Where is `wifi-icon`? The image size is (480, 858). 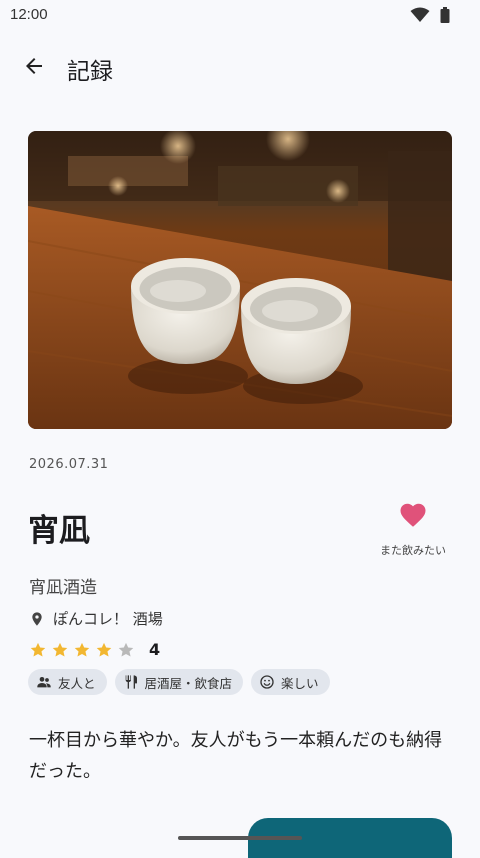 wifi-icon is located at coordinates (420, 14).